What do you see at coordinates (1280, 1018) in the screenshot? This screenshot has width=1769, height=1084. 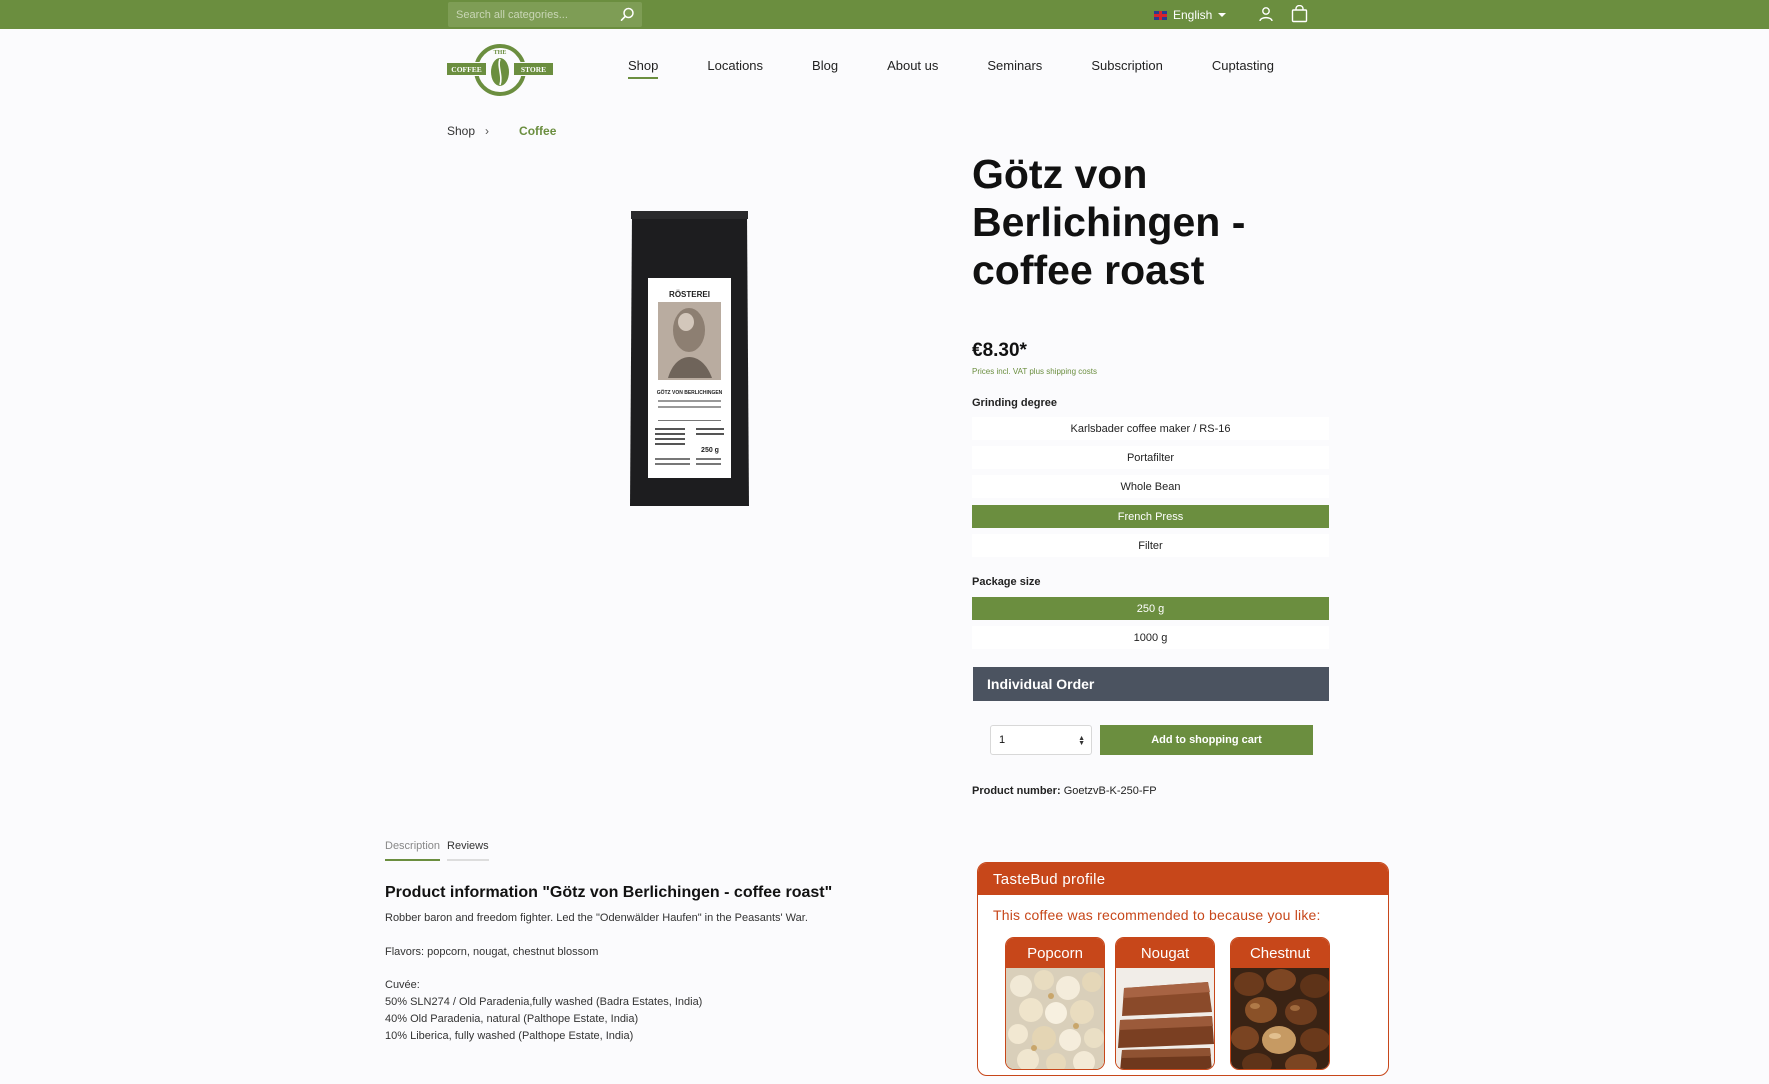 I see `chestnut-image` at bounding box center [1280, 1018].